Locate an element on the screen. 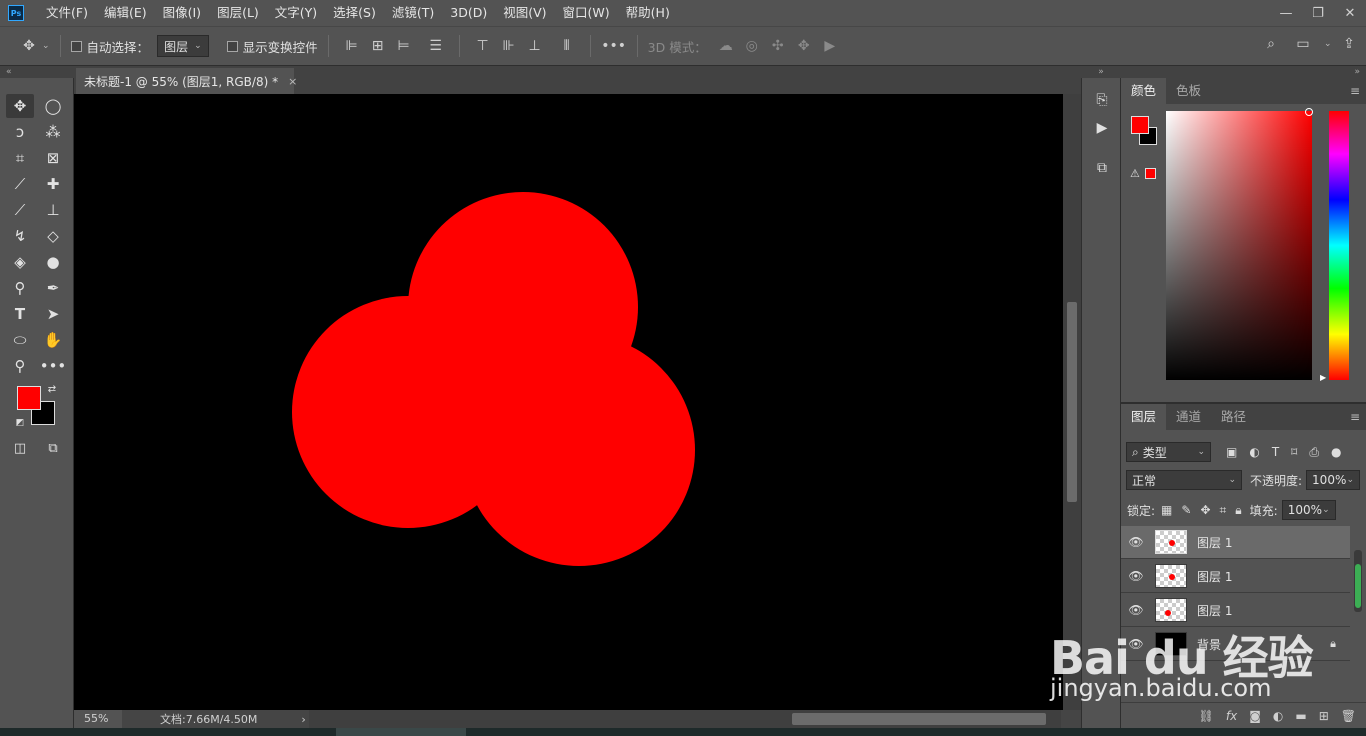 This screenshot has width=1366, height=736. align-center-h-icon: ⊞ is located at coordinates (378, 46).